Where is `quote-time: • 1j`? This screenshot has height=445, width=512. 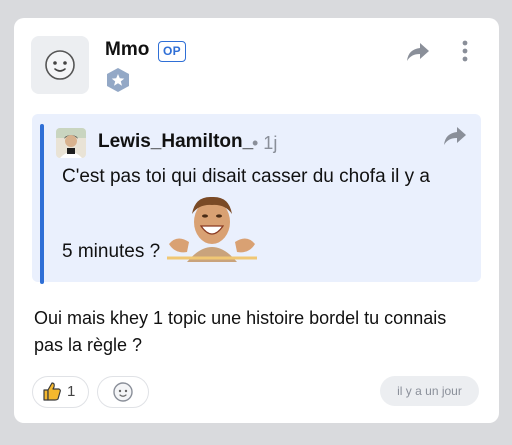
quote-time: • 1j is located at coordinates (265, 143).